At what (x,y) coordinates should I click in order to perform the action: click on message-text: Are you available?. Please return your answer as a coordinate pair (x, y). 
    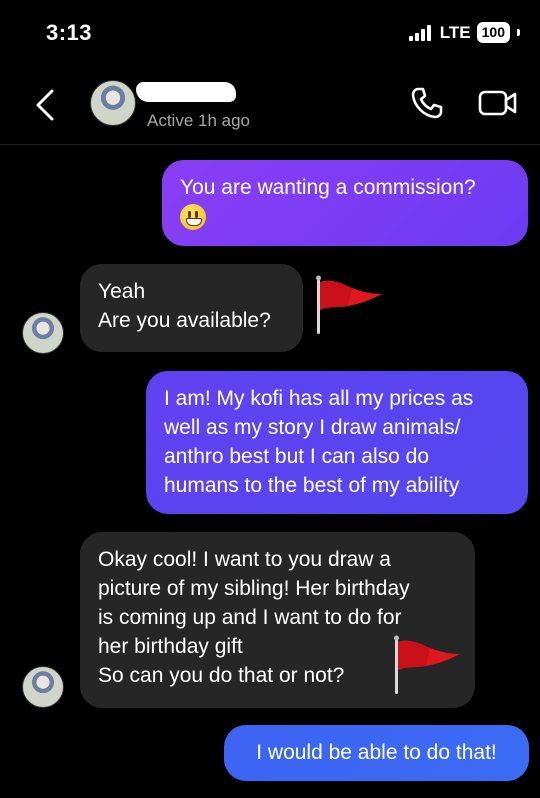
    Looking at the image, I should click on (184, 320).